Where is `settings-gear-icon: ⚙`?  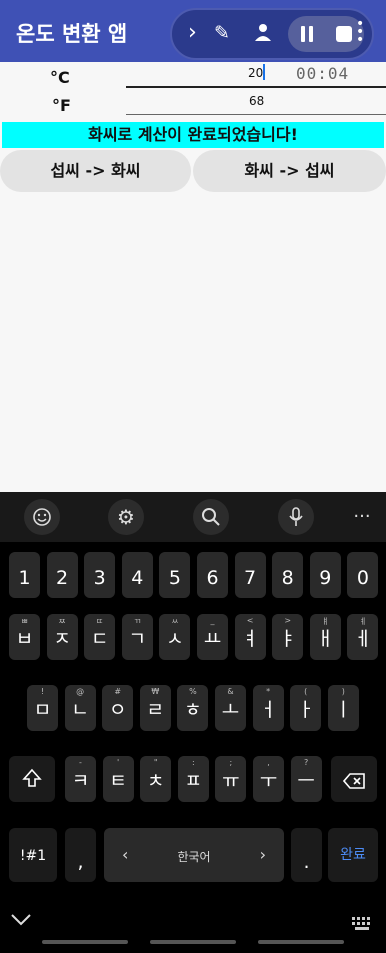
settings-gear-icon: ⚙ is located at coordinates (126, 517).